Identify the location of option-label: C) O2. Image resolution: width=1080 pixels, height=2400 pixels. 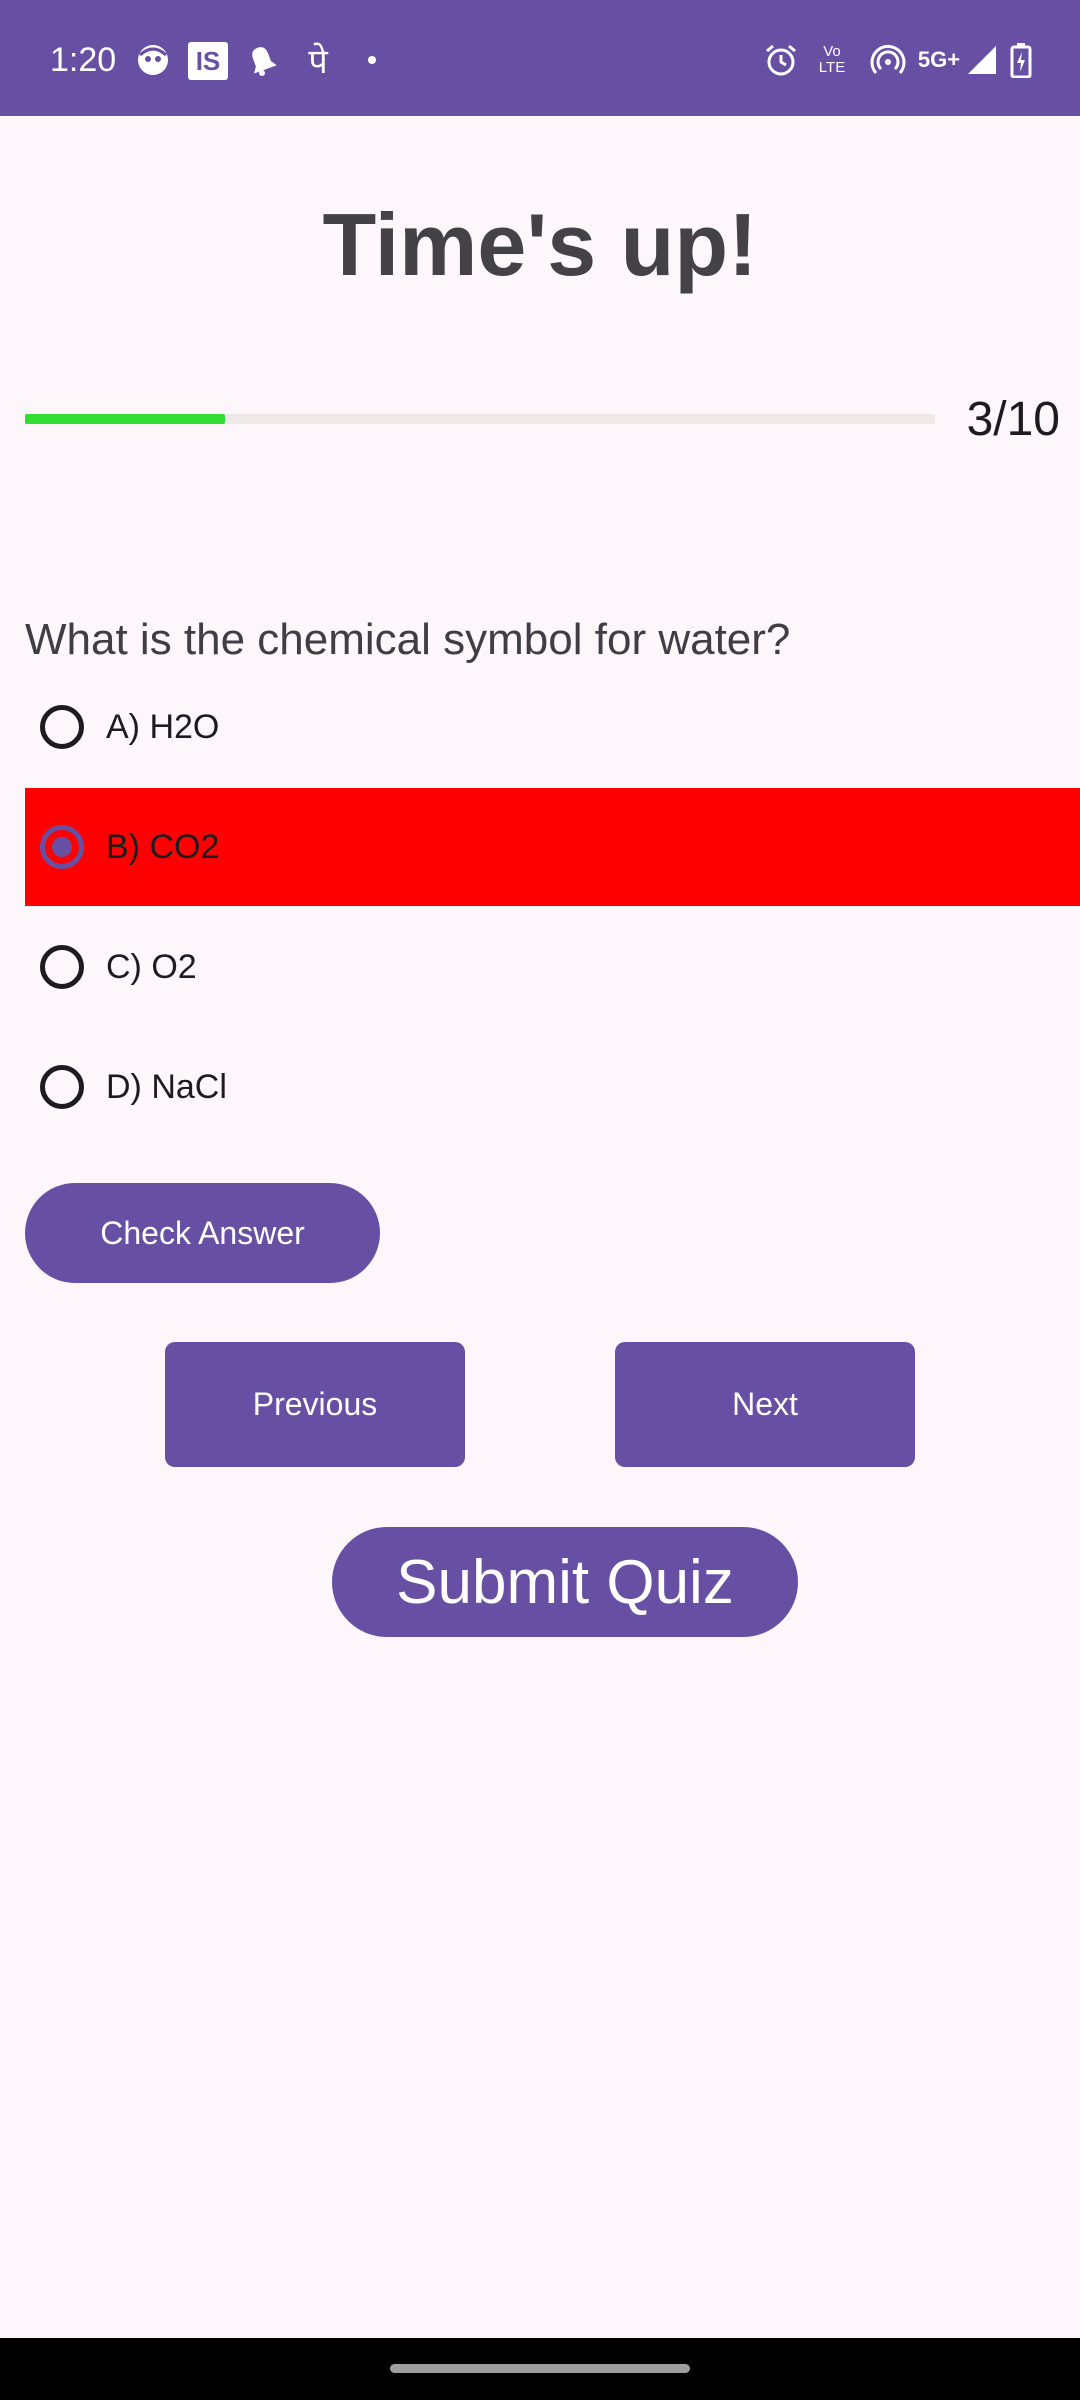
(151, 966).